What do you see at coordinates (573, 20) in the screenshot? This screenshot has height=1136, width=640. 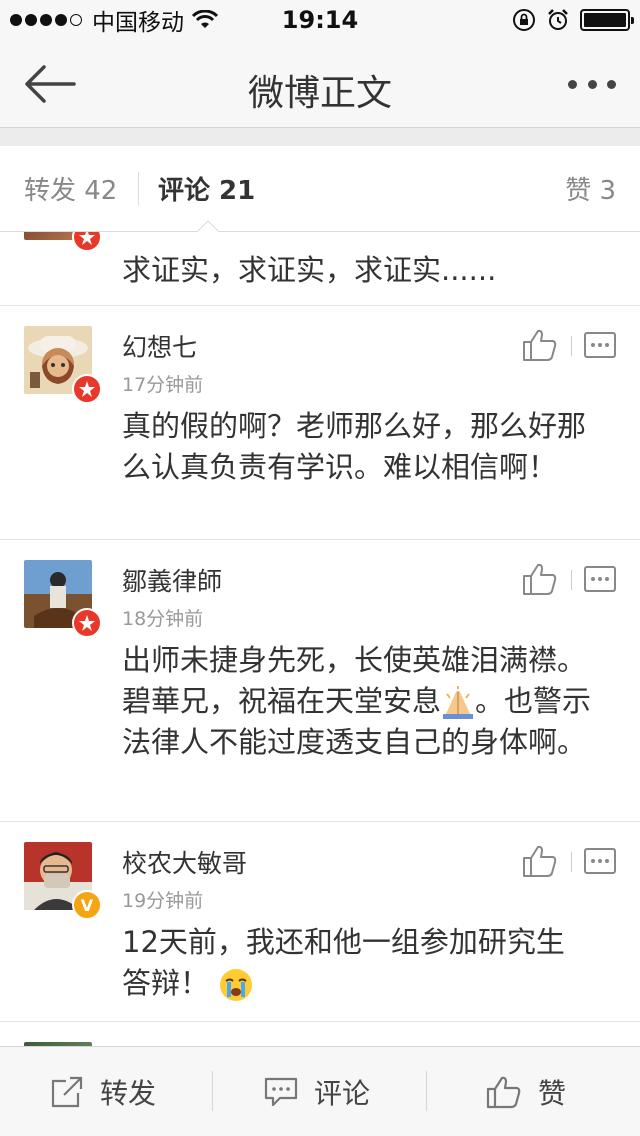 I see `status-right` at bounding box center [573, 20].